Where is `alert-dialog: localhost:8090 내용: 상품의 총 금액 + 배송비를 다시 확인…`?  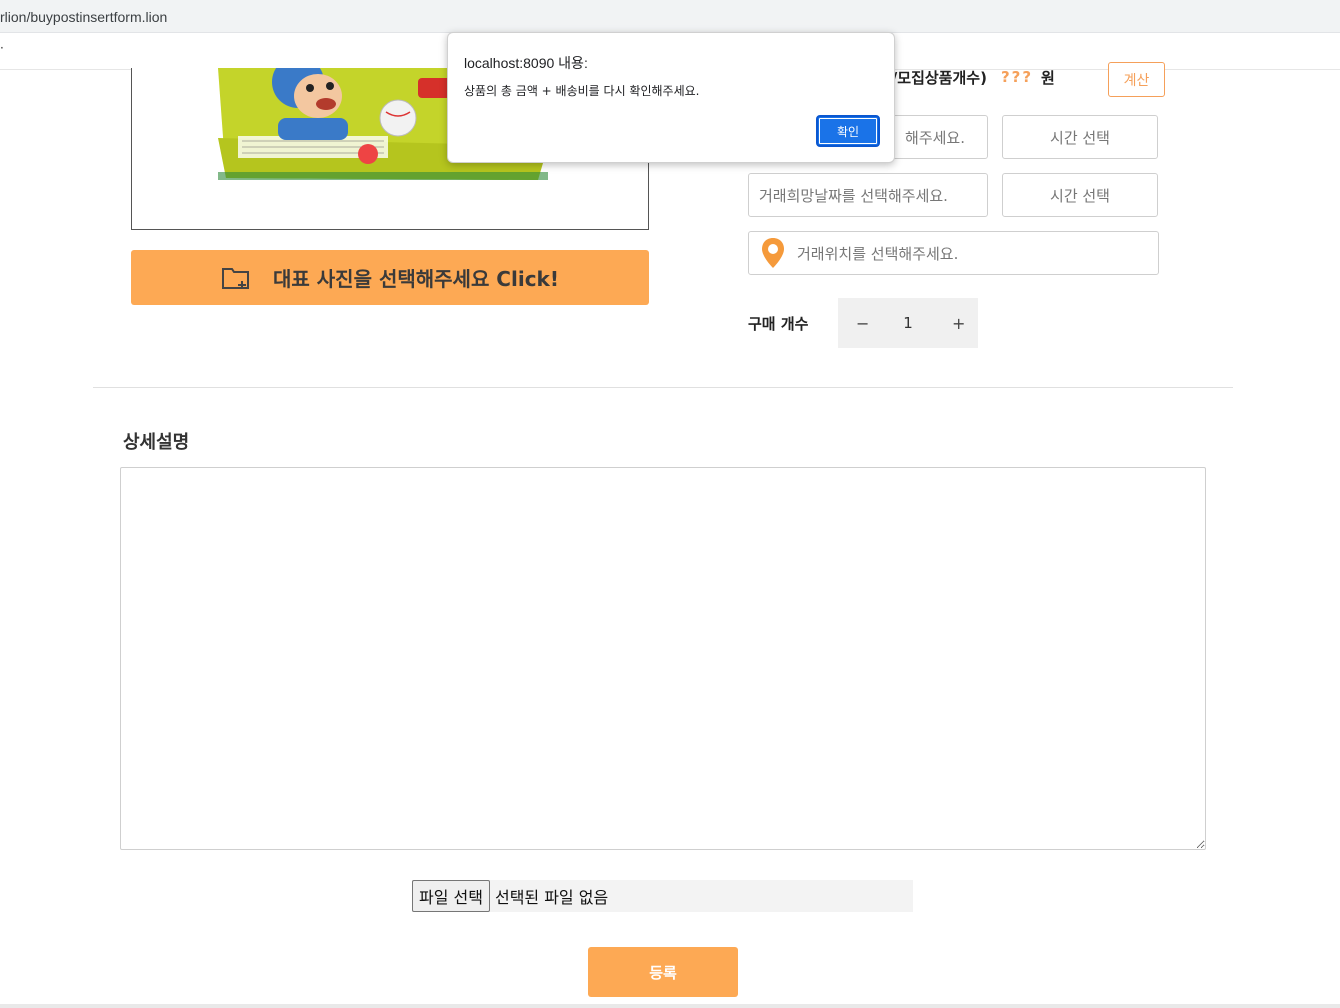
alert-dialog: localhost:8090 내용: 상품의 총 금액 + 배송비를 다시 확인… is located at coordinates (671, 97).